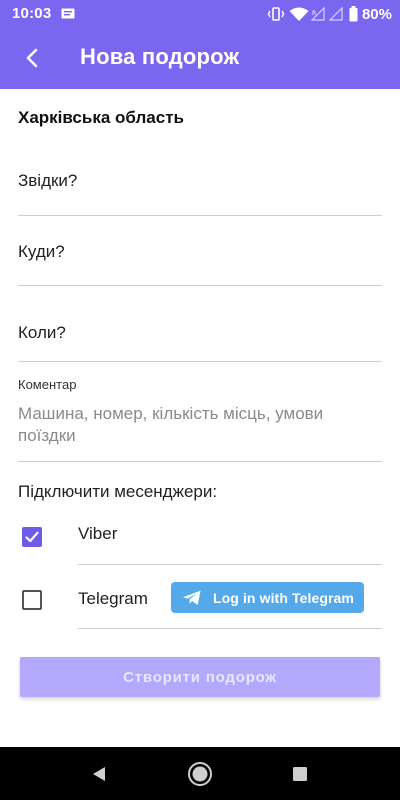  I want to click on from-field-label: Звідки?, so click(48, 180).